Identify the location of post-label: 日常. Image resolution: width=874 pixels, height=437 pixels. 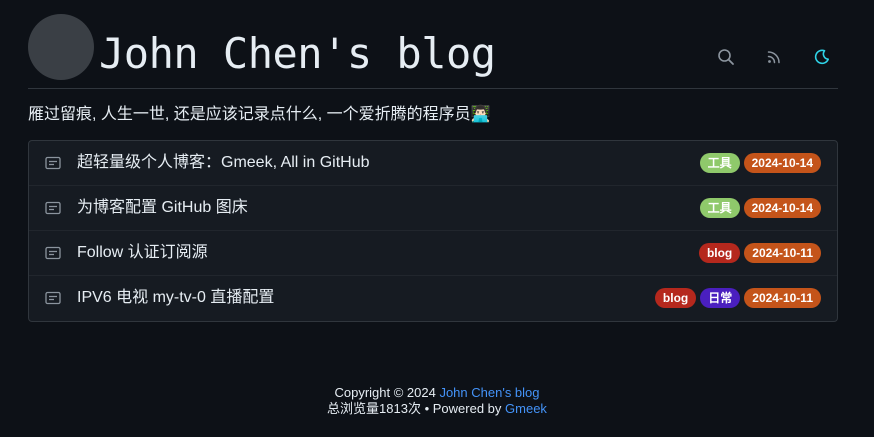
(720, 298).